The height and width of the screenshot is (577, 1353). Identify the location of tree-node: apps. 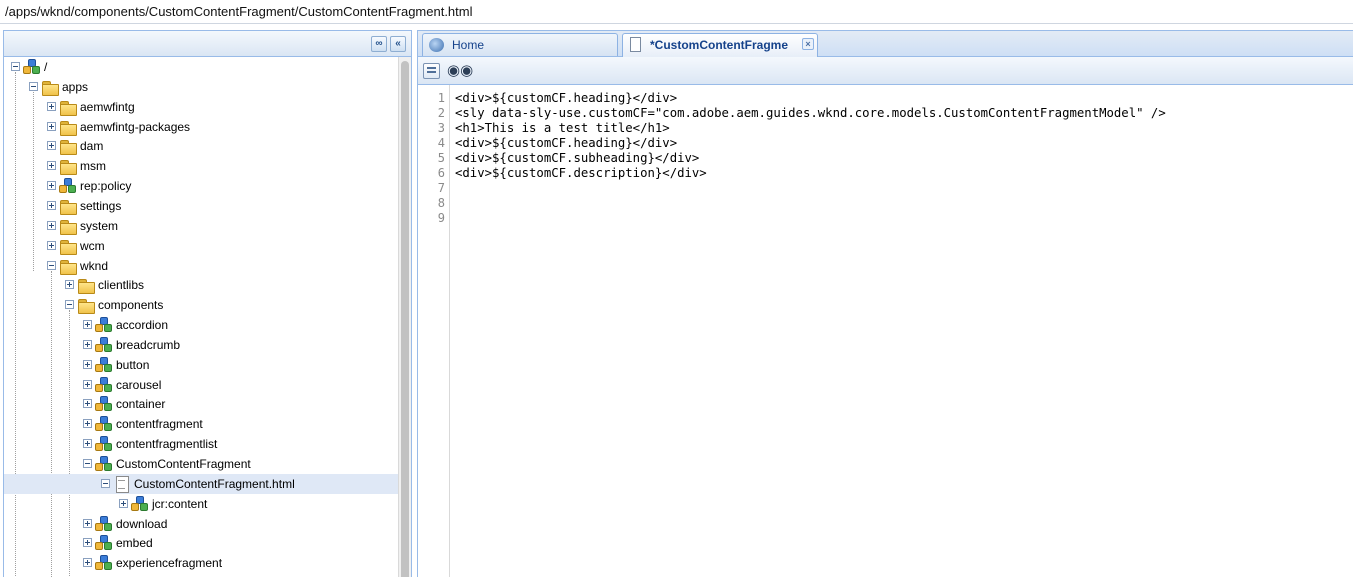
(201, 87).